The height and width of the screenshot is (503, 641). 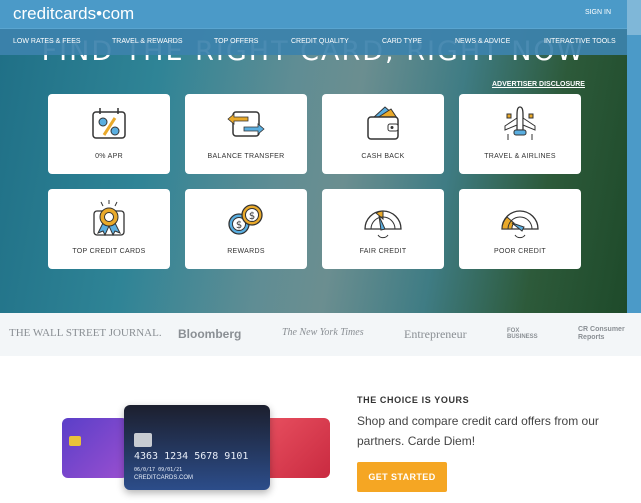 What do you see at coordinates (109, 251) in the screenshot?
I see `tile-label: TOP CREDIT CARDS` at bounding box center [109, 251].